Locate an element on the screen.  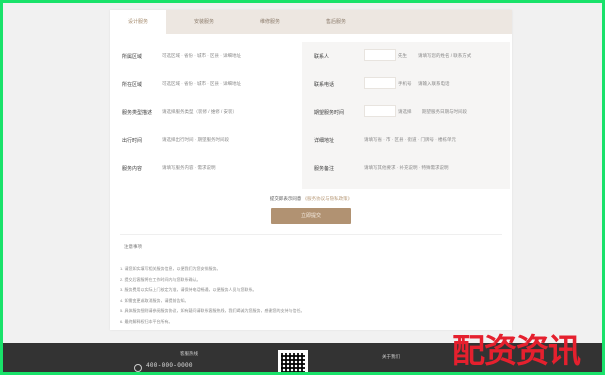
form-row: 联系人 先生 请填写您的姓名 / 联系方式 is located at coordinates (406, 56).